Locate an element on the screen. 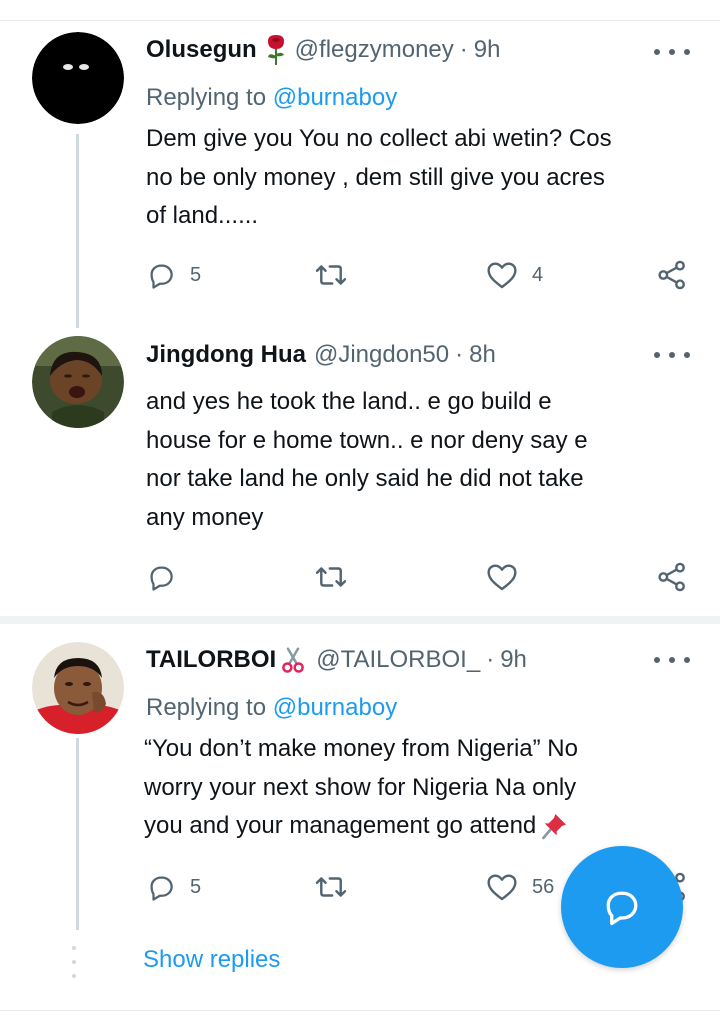  compose-reply-button is located at coordinates (622, 907).